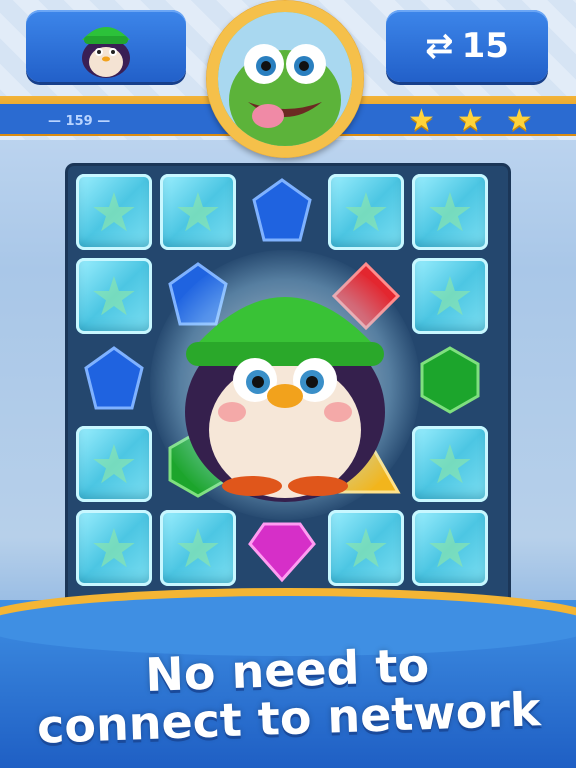 Image resolution: width=576 pixels, height=768 pixels. Describe the element at coordinates (485, 46) in the screenshot. I see `moves-counter: 15` at that location.